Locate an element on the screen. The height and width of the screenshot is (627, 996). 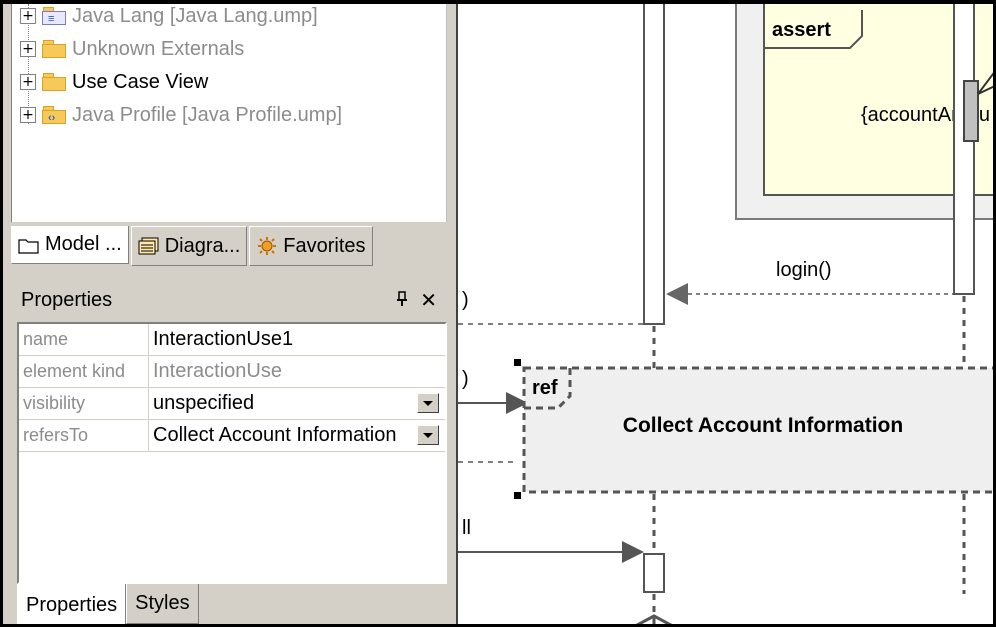
property-row-visibility: visibility unspecified is located at coordinates (232, 404).